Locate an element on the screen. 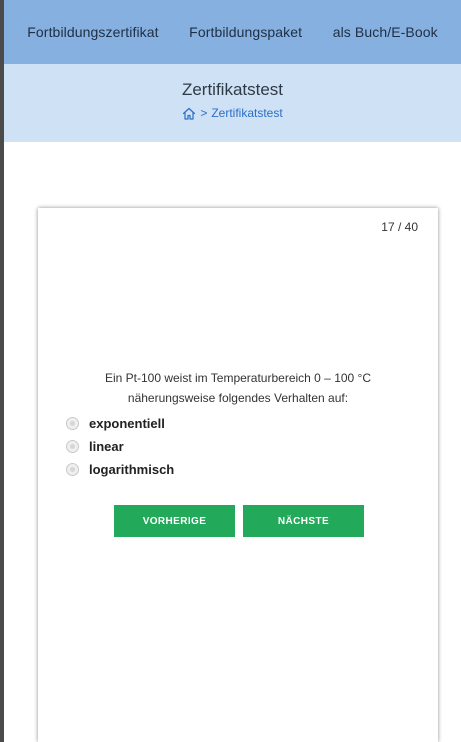  page-title: Zertifikatstest is located at coordinates (232, 89).